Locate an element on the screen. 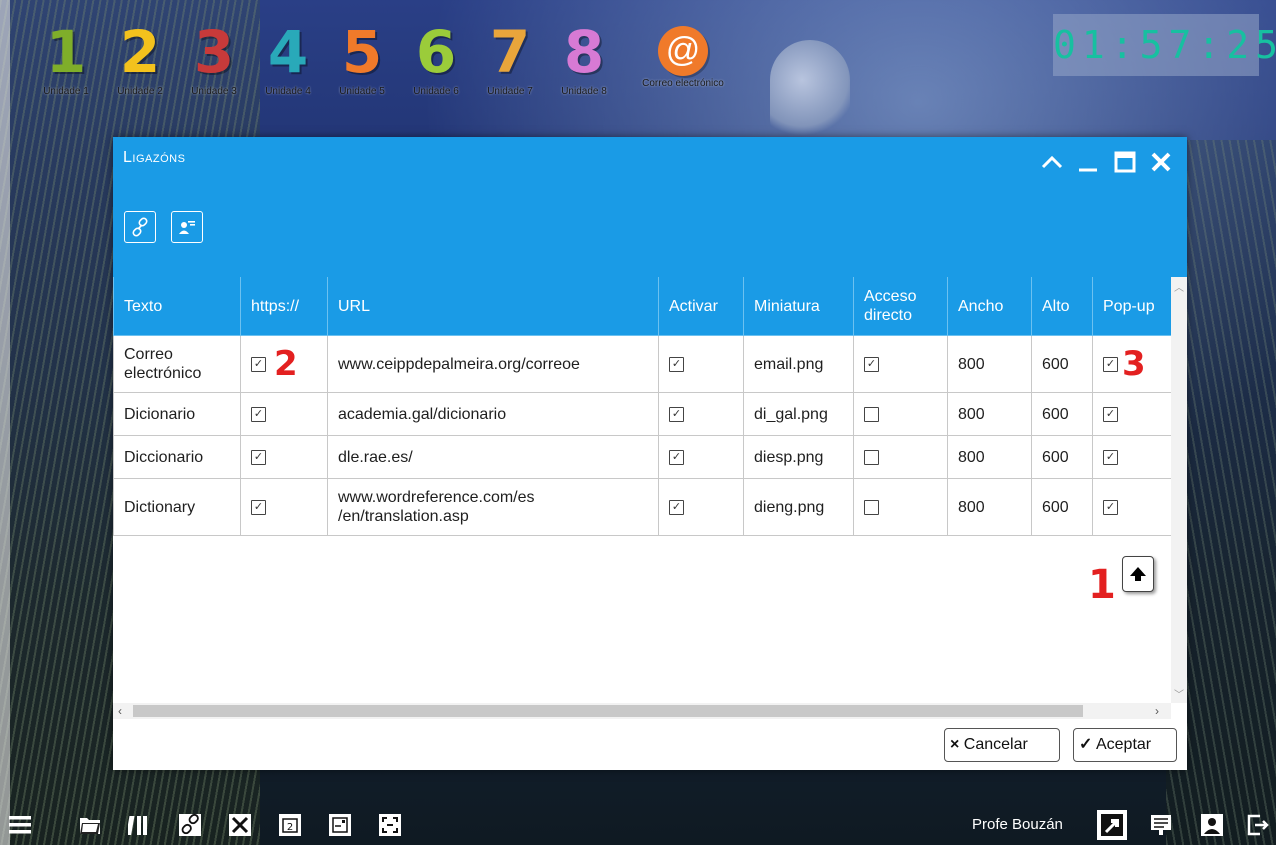 The height and width of the screenshot is (845, 1276). mail-button: @ Correo electrónico is located at coordinates (683, 60).